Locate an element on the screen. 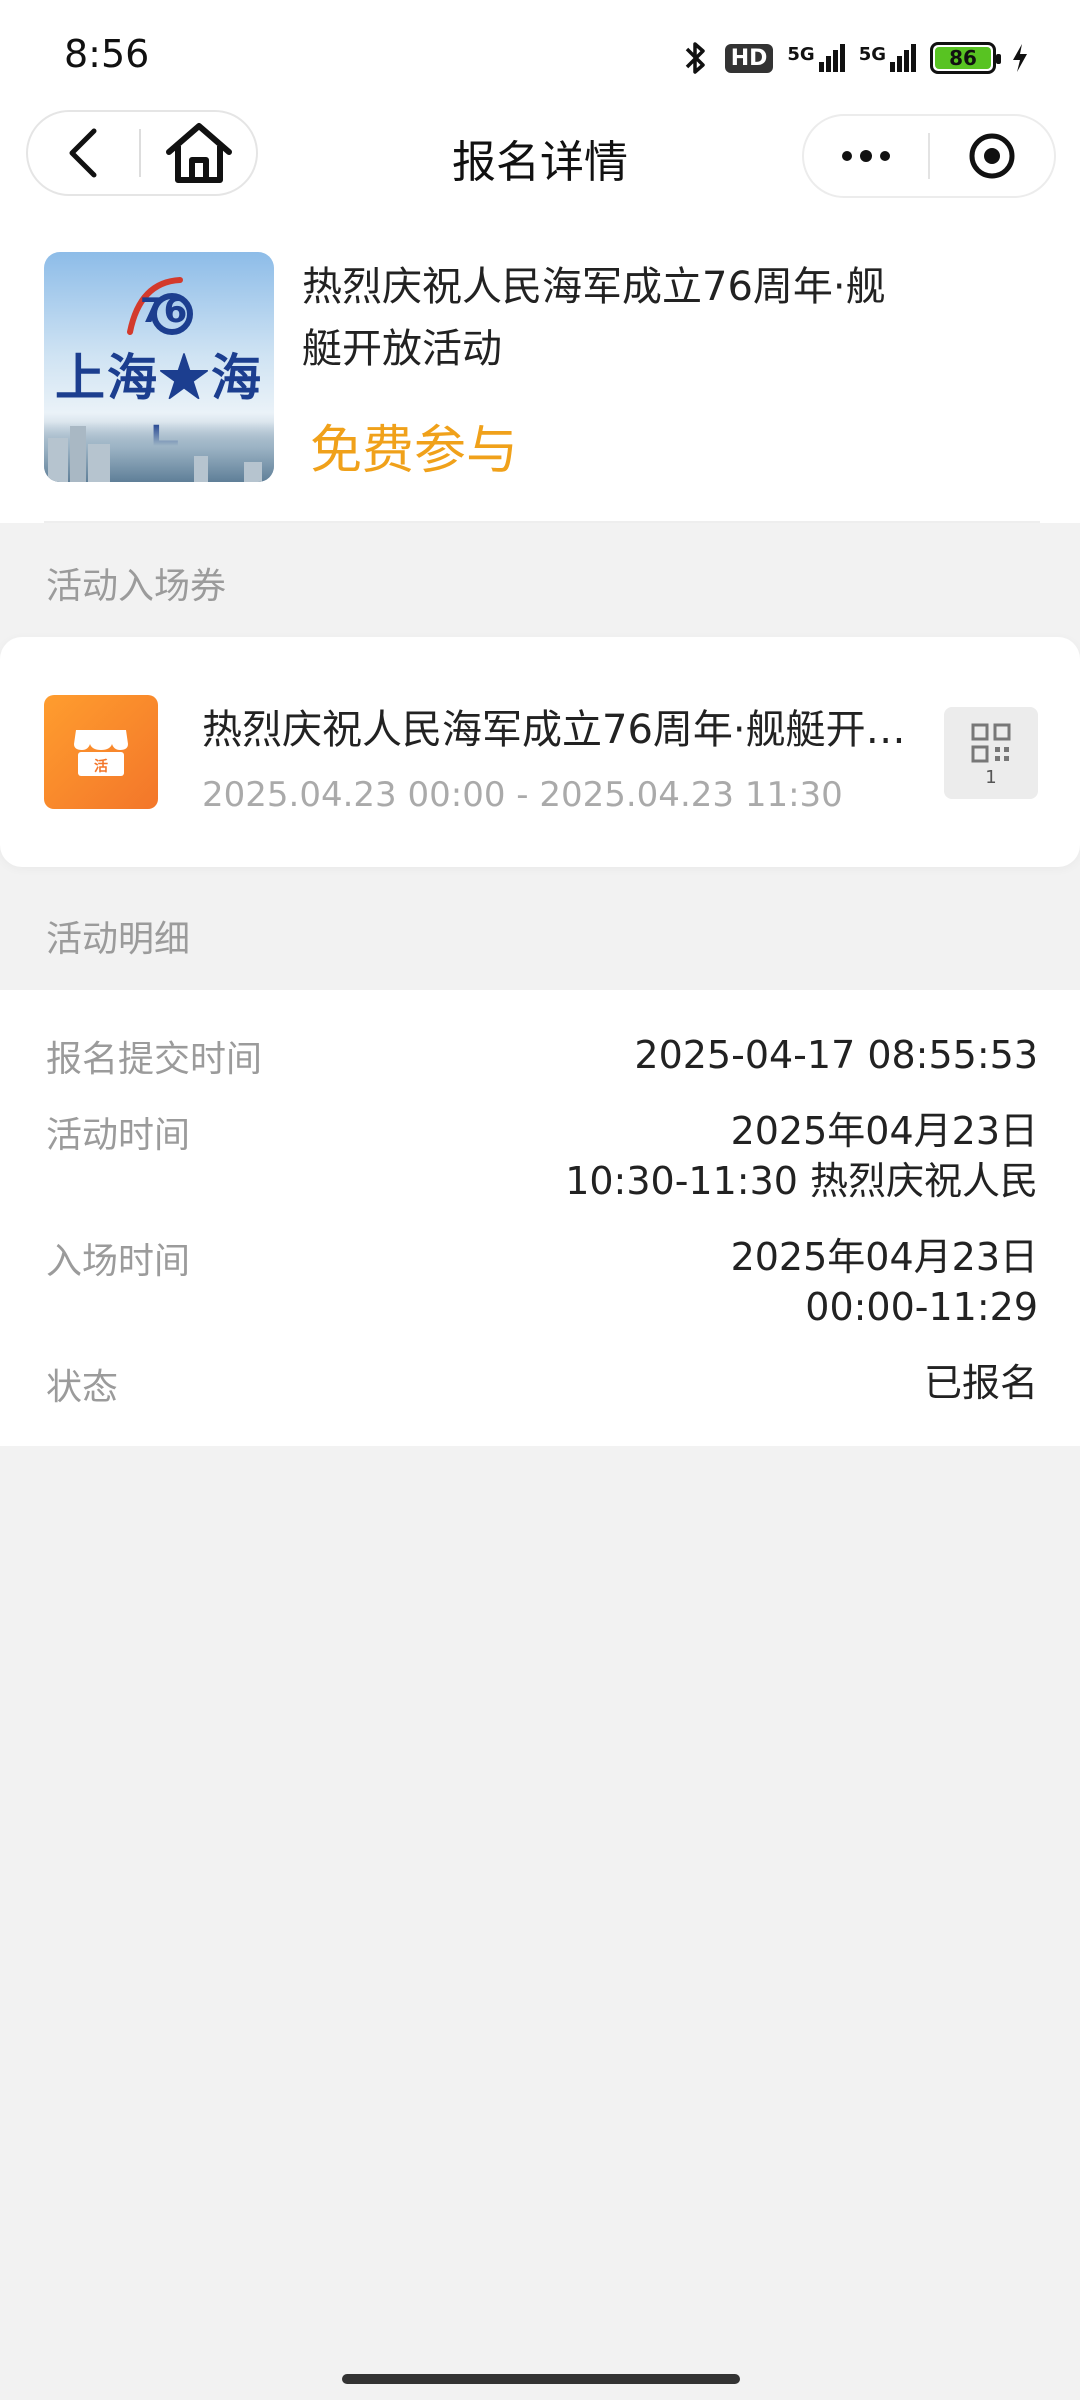 The image size is (1080, 2400). signal-icon-sim1: 5G is located at coordinates (816, 58).